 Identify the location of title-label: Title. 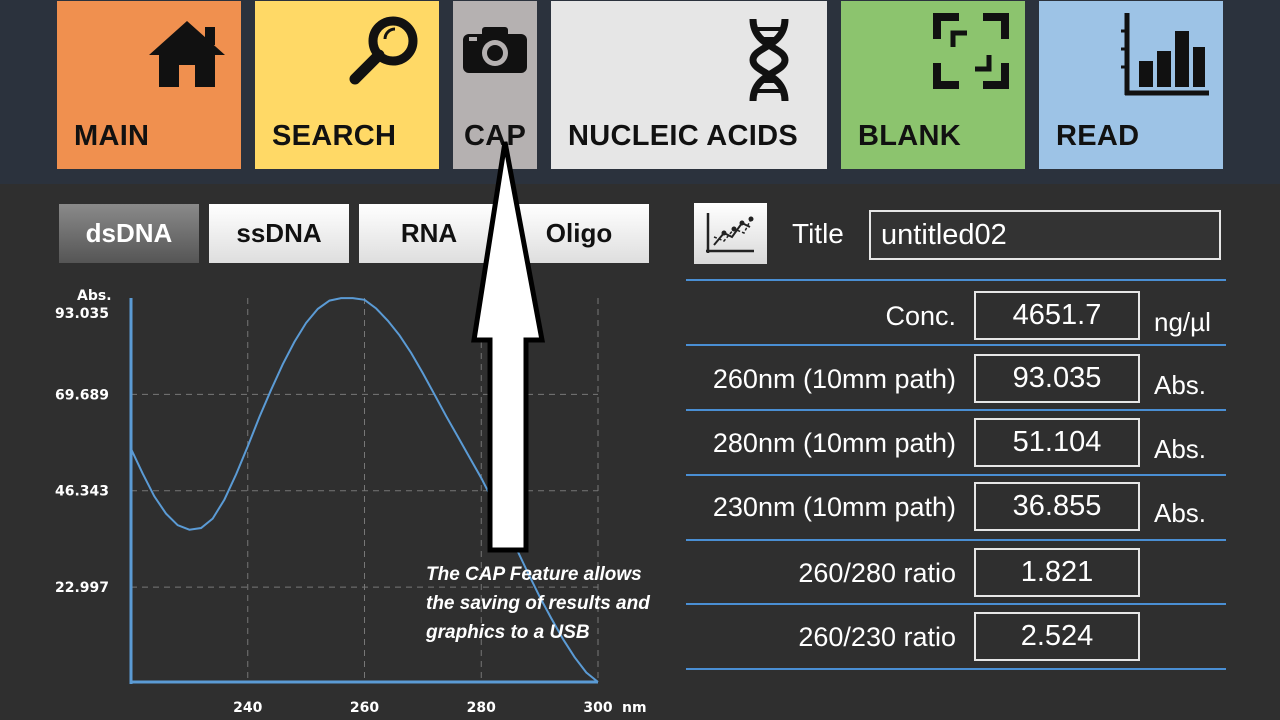
(818, 233).